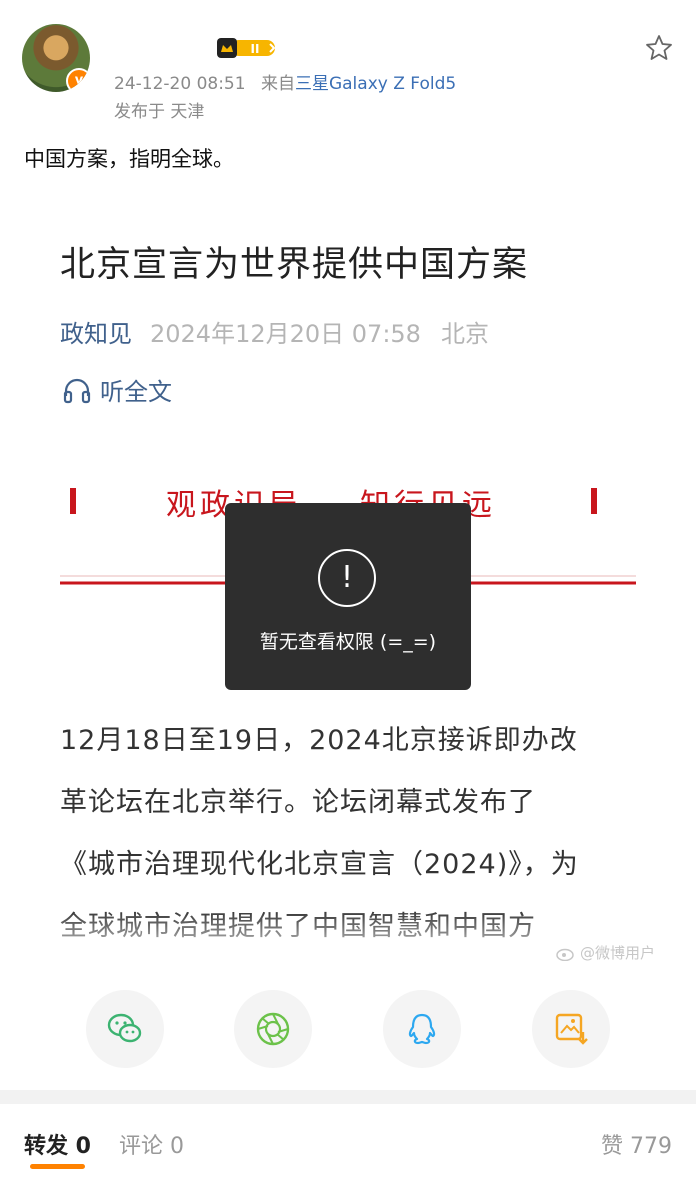 Image resolution: width=696 pixels, height=1200 pixels. Describe the element at coordinates (464, 334) in the screenshot. I see `article-city: 北京` at that location.